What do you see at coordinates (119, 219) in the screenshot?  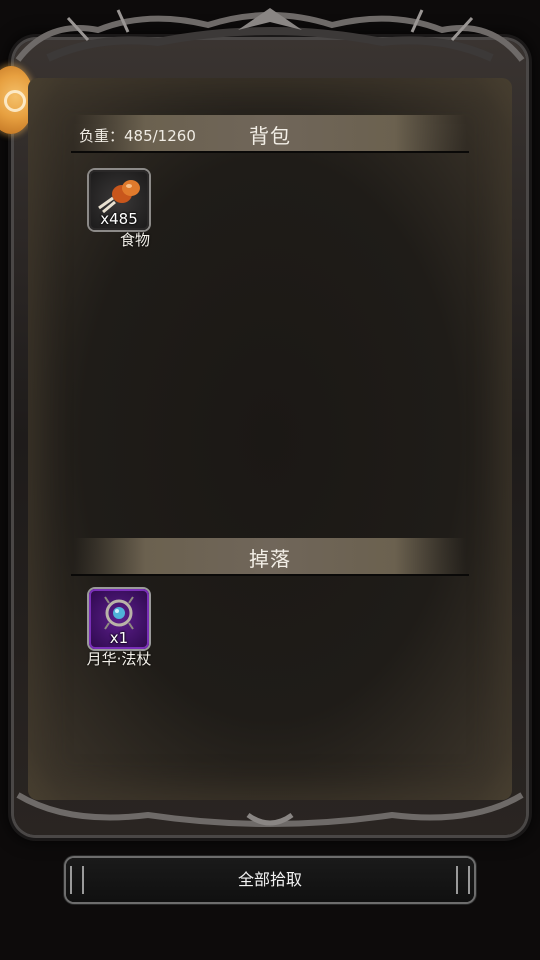 I see `item-count: x485` at bounding box center [119, 219].